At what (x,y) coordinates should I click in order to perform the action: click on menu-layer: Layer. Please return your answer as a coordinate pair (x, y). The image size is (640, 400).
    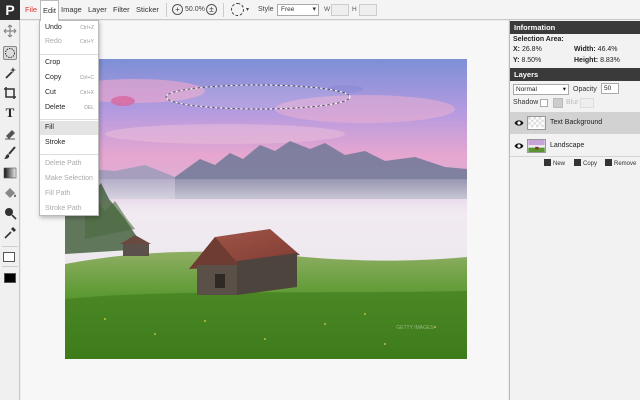
    Looking at the image, I should click on (97, 10).